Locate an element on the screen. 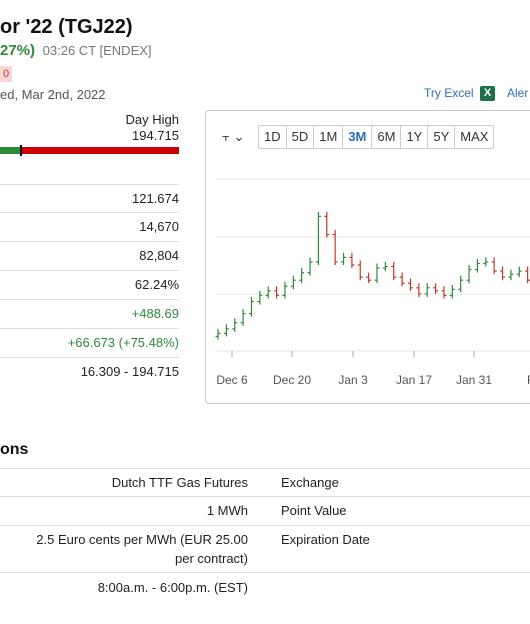 The height and width of the screenshot is (624, 530). stat-row: 16.309 - 194.715 is located at coordinates (129, 371).